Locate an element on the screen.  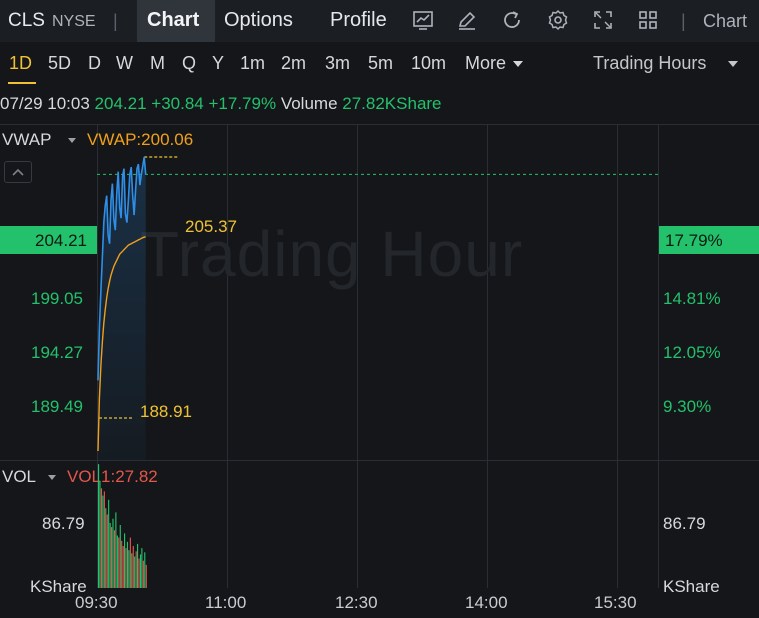
chevron-up-icon is located at coordinates (18, 172).